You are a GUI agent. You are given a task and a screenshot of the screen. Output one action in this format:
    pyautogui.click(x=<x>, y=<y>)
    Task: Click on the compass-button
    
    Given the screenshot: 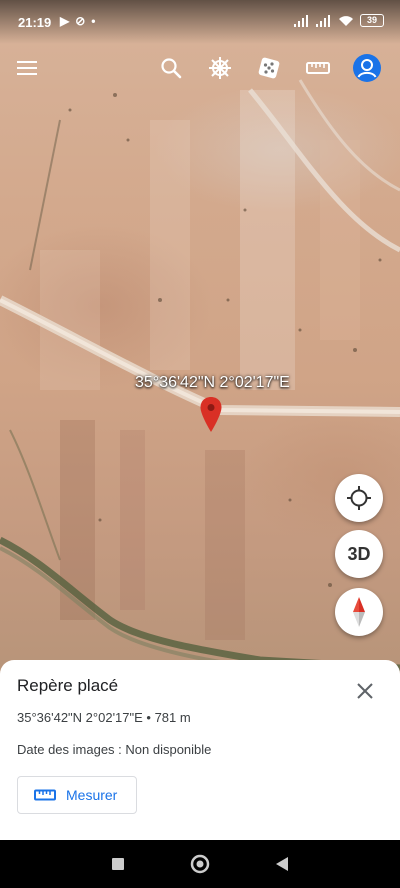 What is the action you would take?
    pyautogui.click(x=359, y=612)
    